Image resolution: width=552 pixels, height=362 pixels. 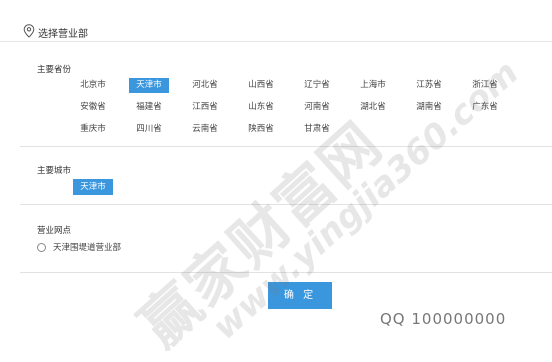 What do you see at coordinates (429, 85) in the screenshot?
I see `province-option: 江苏省` at bounding box center [429, 85].